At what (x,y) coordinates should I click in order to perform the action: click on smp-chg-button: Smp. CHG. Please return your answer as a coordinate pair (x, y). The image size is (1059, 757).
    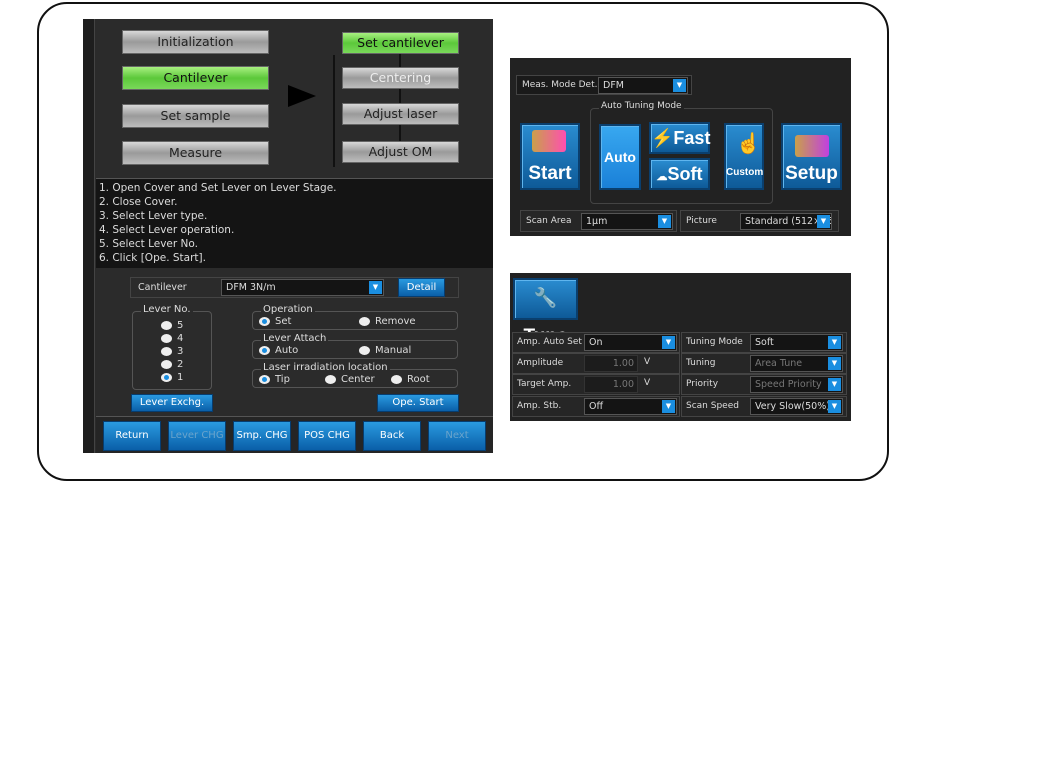
    Looking at the image, I should click on (262, 436).